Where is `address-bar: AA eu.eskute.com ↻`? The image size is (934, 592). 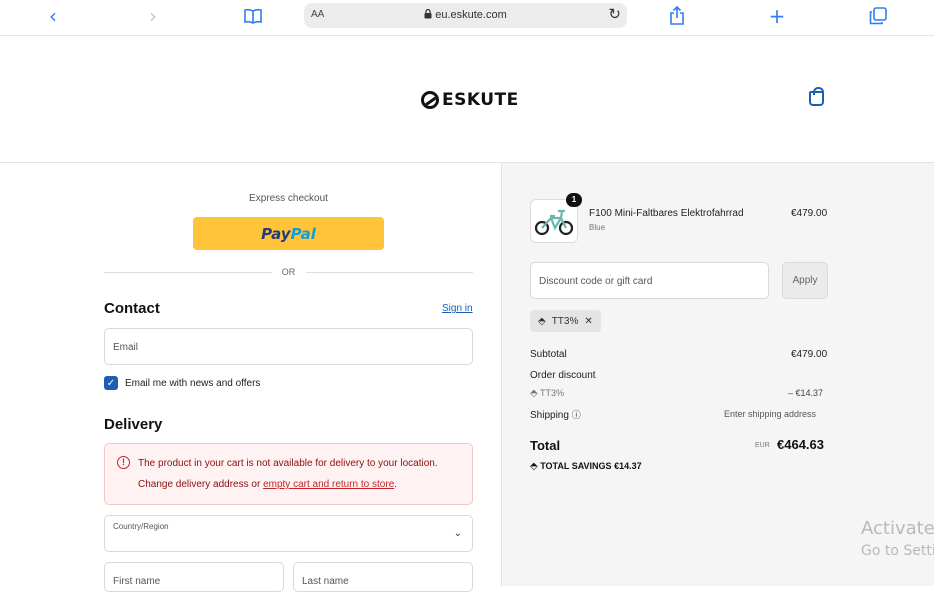 address-bar: AA eu.eskute.com ↻ is located at coordinates (465, 15).